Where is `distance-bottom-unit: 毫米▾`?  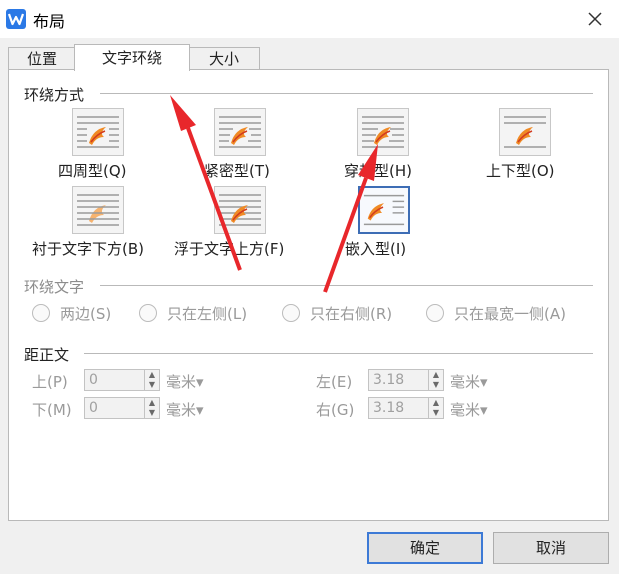
distance-bottom-unit: 毫米▾ is located at coordinates (185, 409).